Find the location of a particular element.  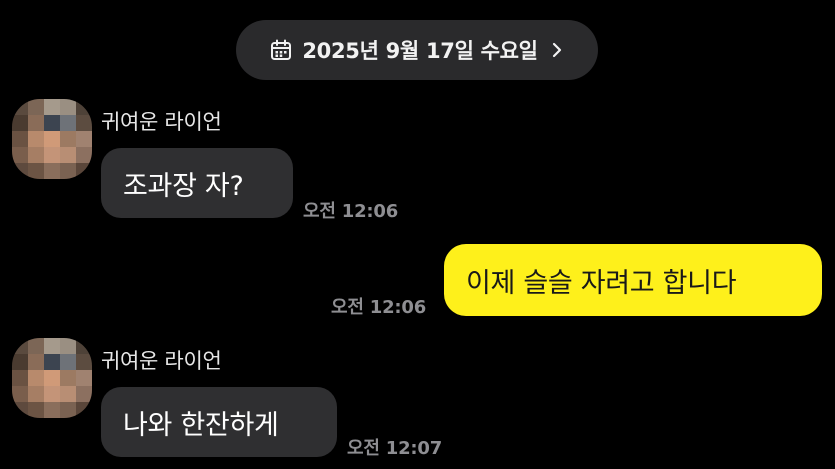

message-bubble-outgoing: 이제 슬슬 자려고 합니다 is located at coordinates (633, 280).